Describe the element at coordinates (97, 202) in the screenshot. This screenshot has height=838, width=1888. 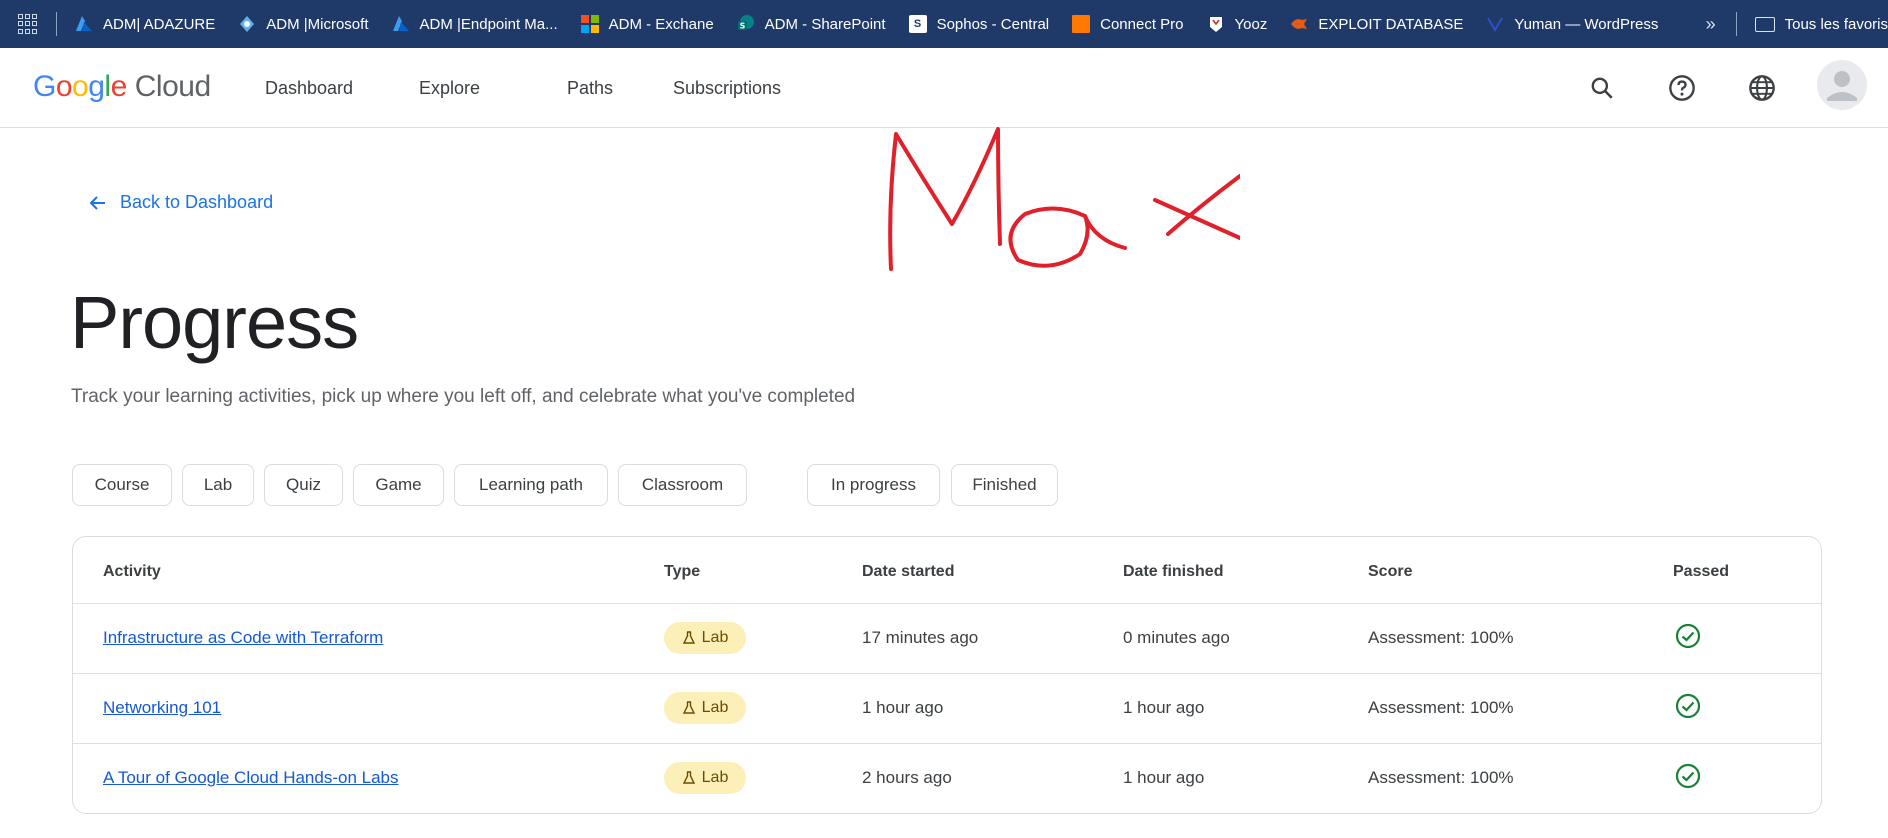
I see `arrow-left-icon` at that location.